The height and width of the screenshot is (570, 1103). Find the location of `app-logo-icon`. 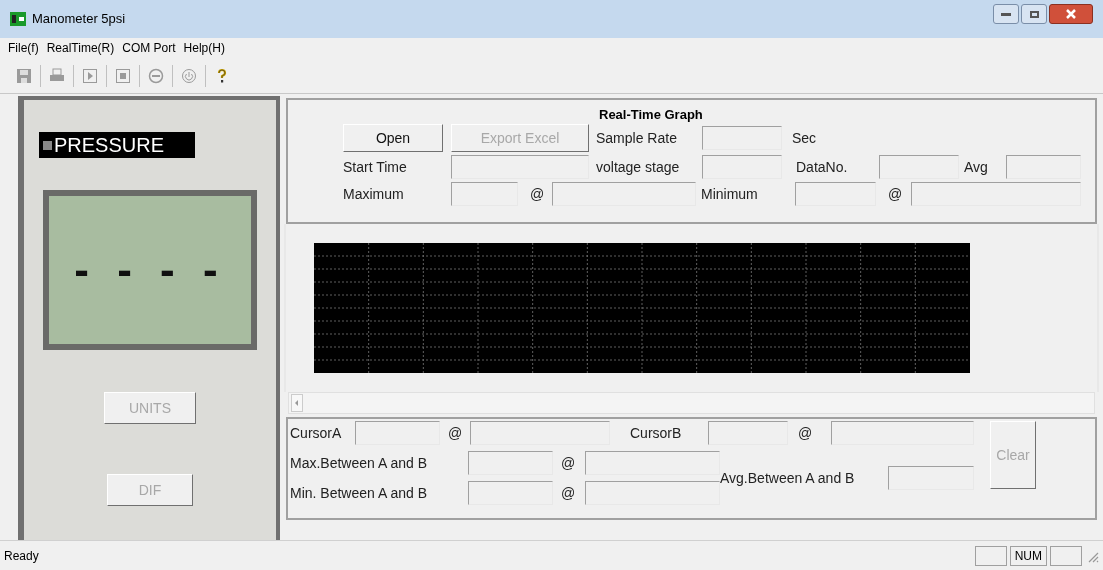

app-logo-icon is located at coordinates (18, 19).